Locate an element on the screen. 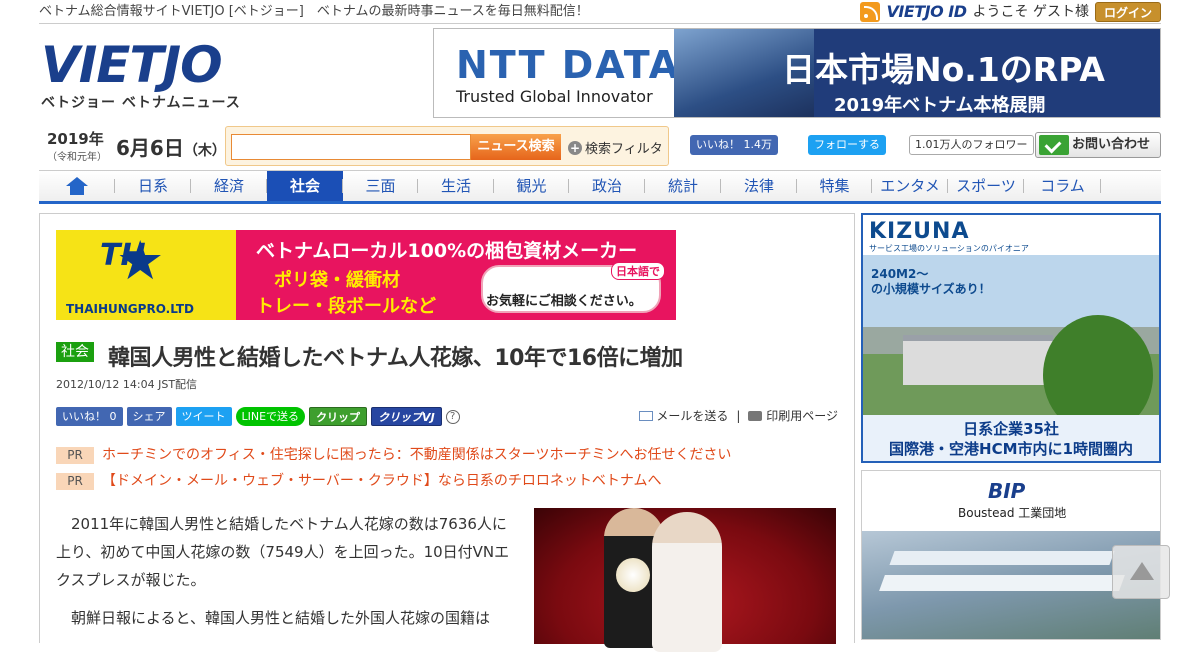 The width and height of the screenshot is (1200, 652). mail-print-links: メールを送る | 印刷用ページ is located at coordinates (738, 415).